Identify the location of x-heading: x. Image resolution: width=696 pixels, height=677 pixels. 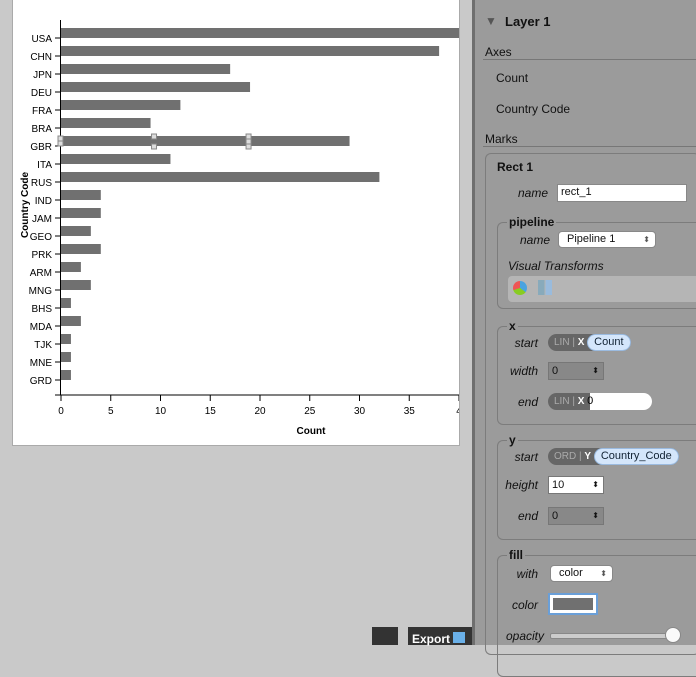
(512, 326).